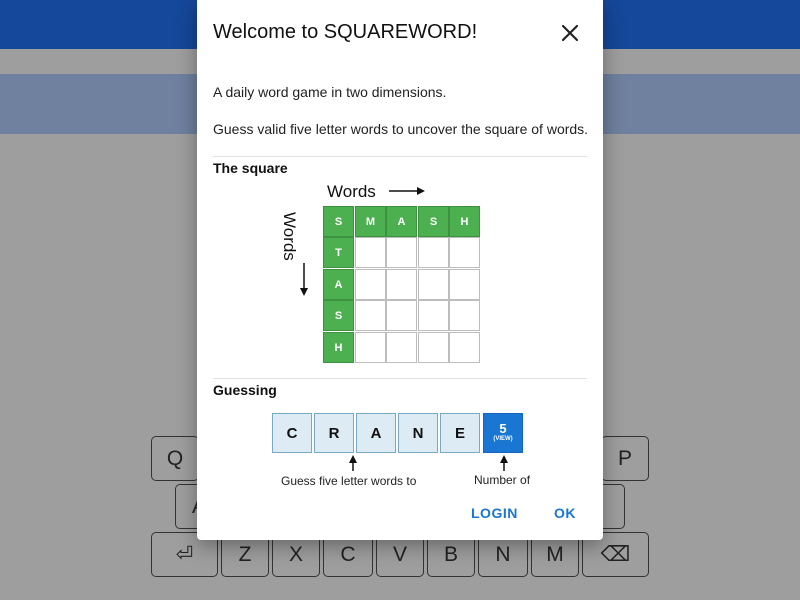 The image size is (800, 600). Describe the element at coordinates (175, 458) in the screenshot. I see `key-q: Q` at that location.